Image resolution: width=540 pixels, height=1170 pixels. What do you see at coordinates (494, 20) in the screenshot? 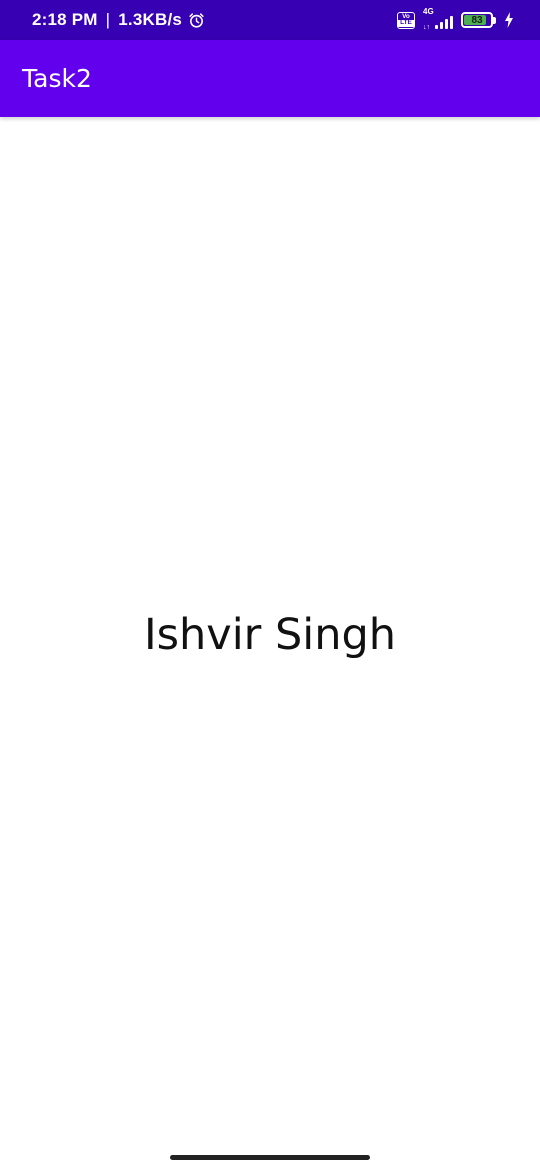
I see `battery-tip` at bounding box center [494, 20].